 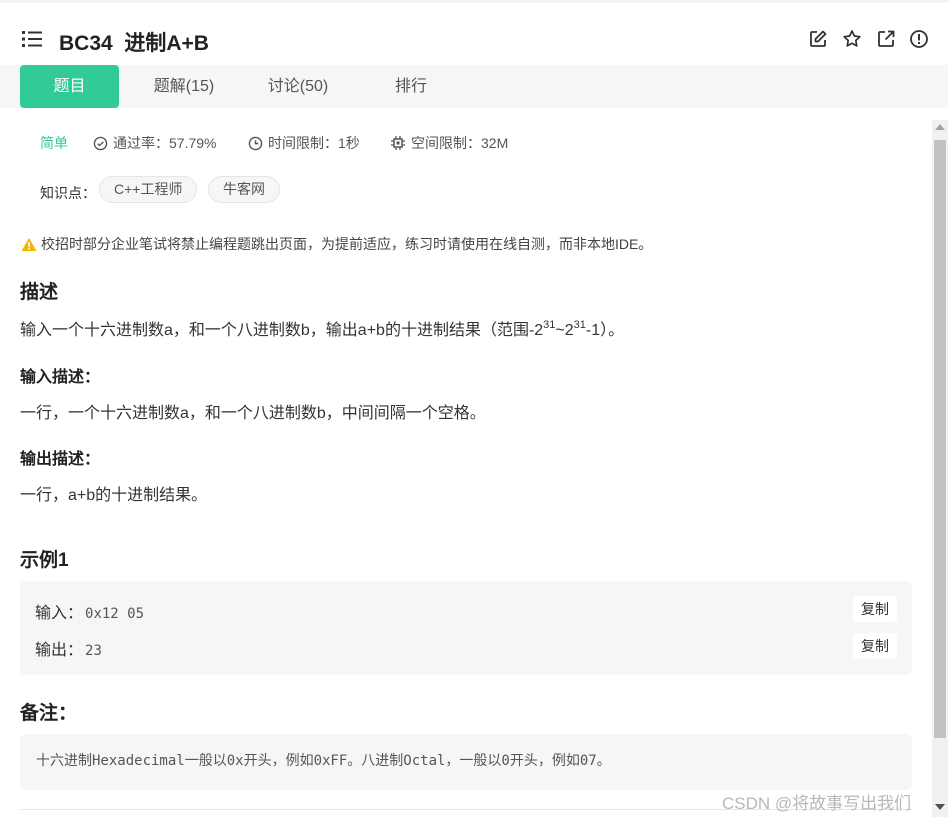 I want to click on example-input: 输入： 0x12 05, so click(x=89, y=611).